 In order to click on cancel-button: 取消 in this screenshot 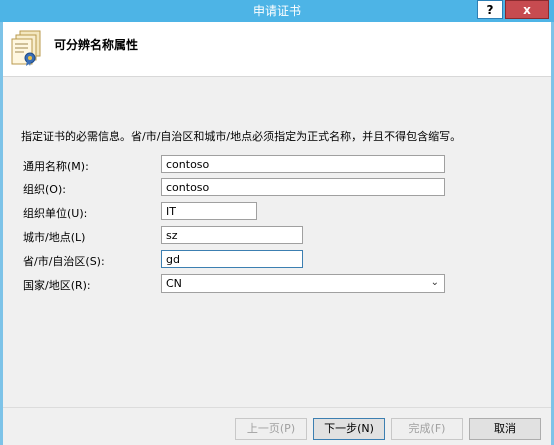, I will do `click(505, 429)`.